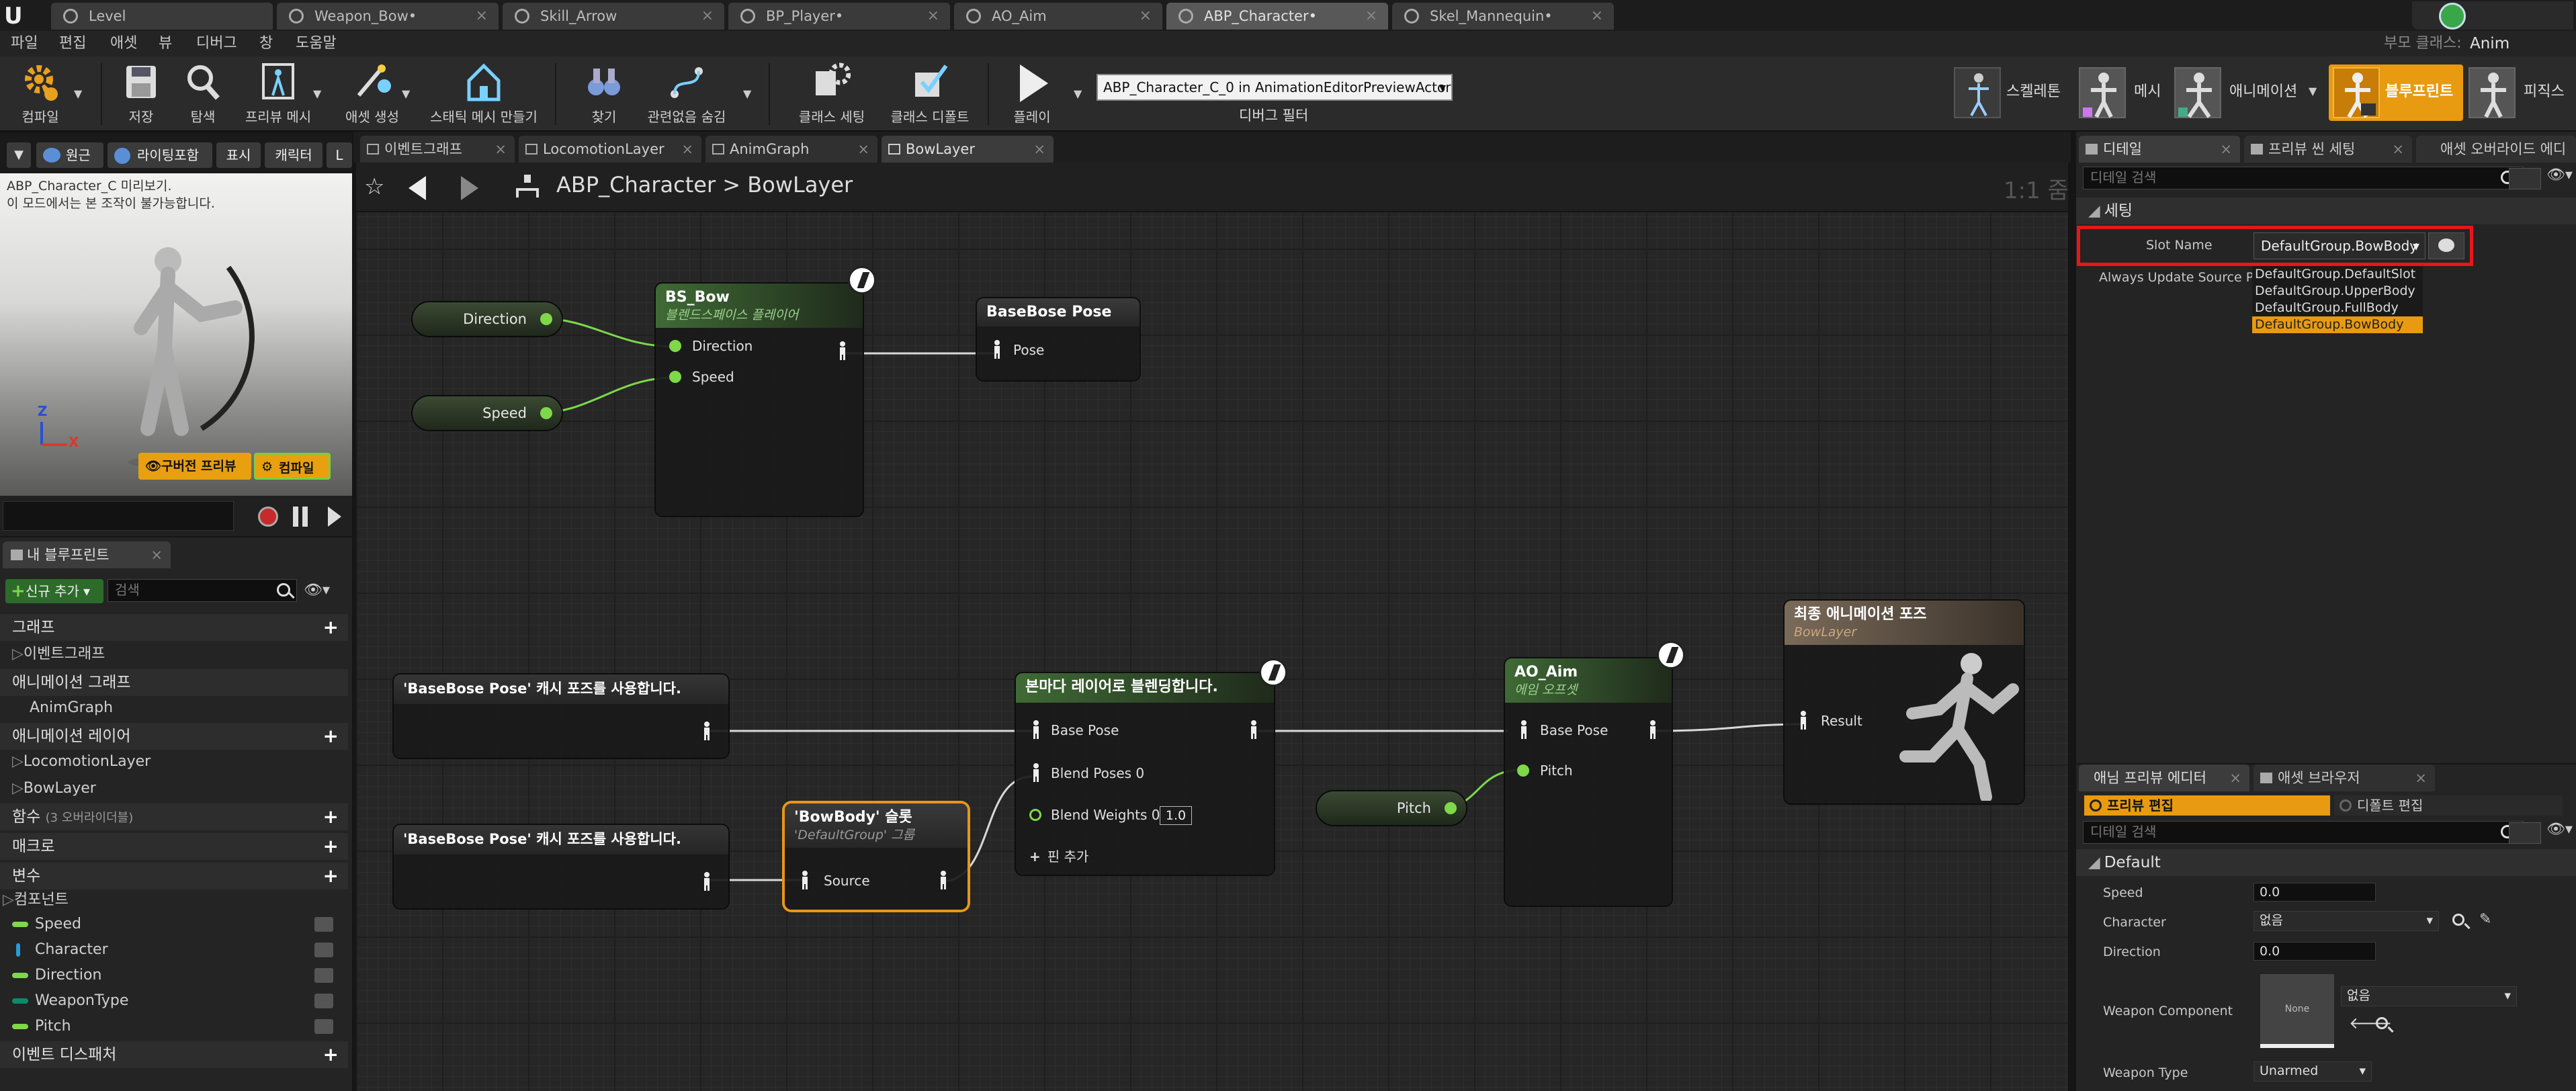 The image size is (2576, 1091). What do you see at coordinates (388, 16) in the screenshot?
I see `tab-weapon-bow: Weapon_Bow• ×` at bounding box center [388, 16].